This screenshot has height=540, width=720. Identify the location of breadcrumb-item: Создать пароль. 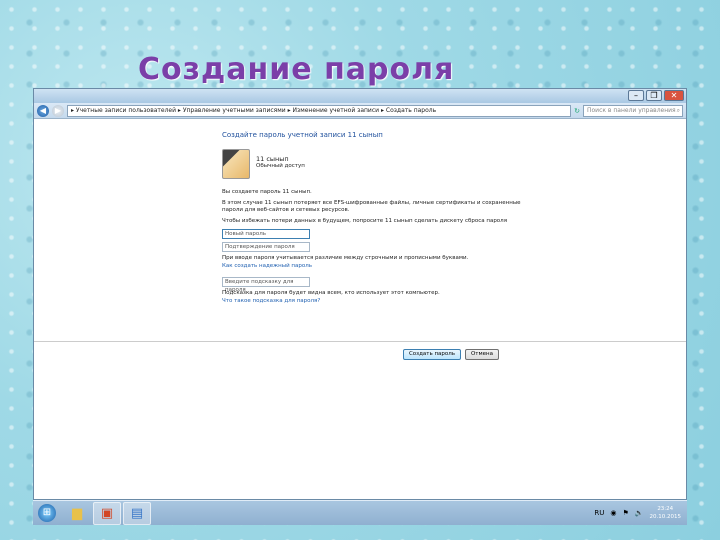
(411, 110).